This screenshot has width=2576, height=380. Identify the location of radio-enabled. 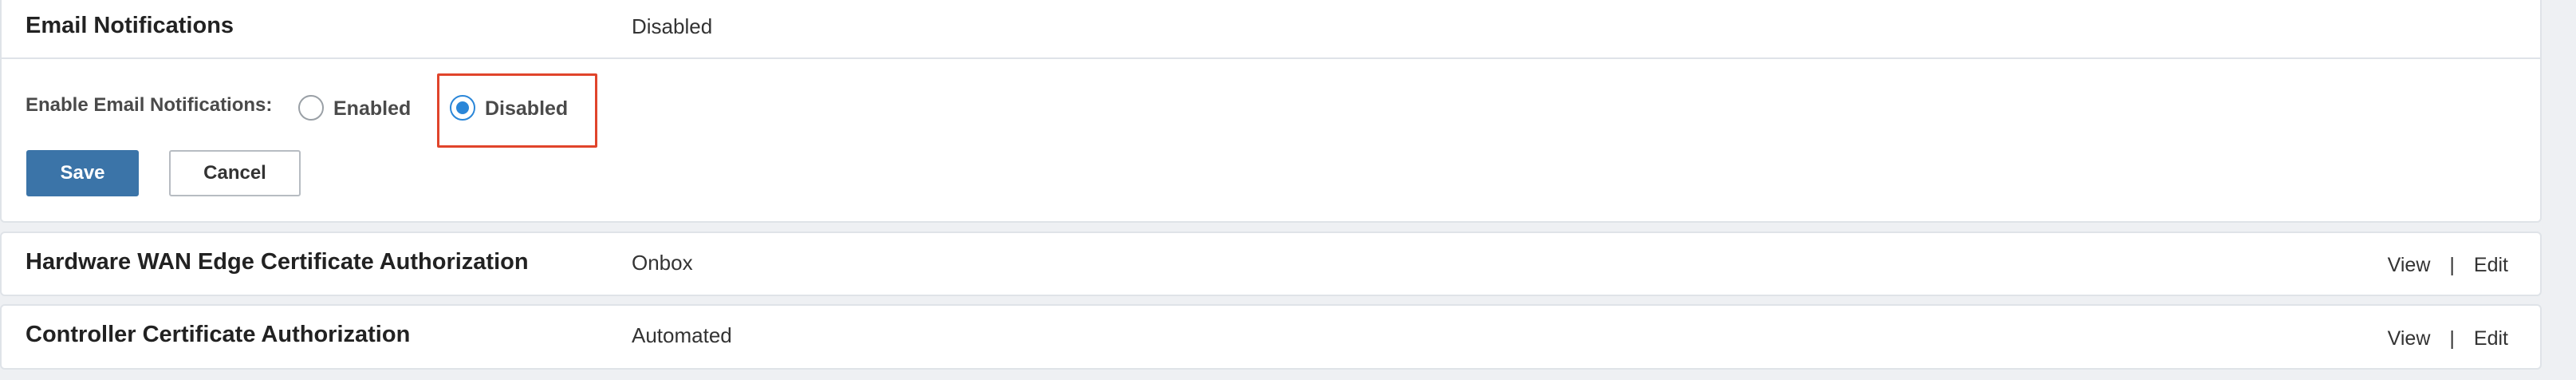
(311, 108).